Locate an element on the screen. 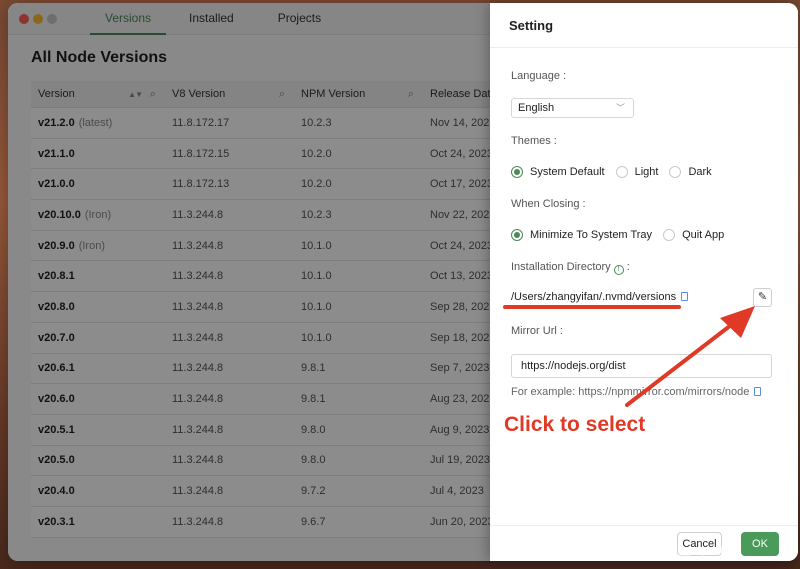 The image size is (800, 569). annotation-arrow is located at coordinates (690, 356).